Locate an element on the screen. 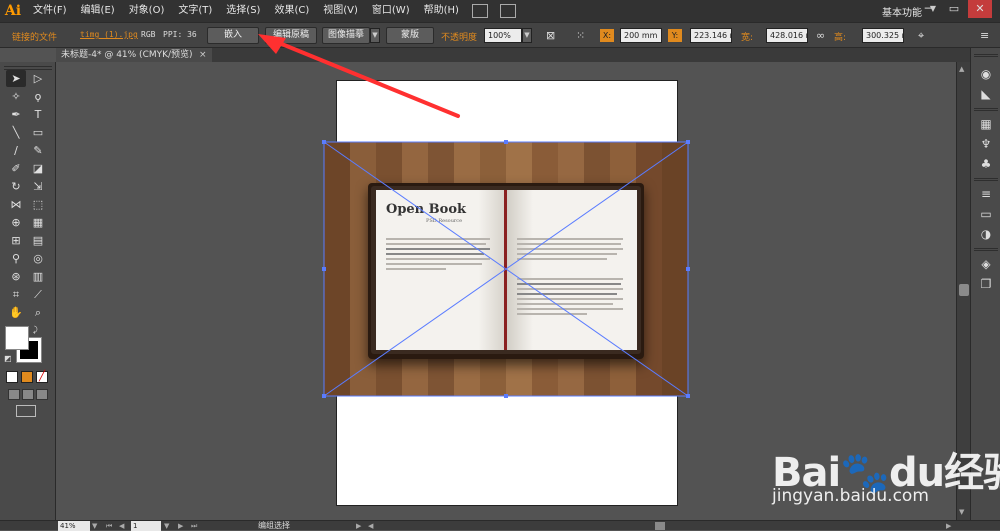 Image resolution: width=1000 pixels, height=531 pixels. gradient-panel-icon: ▭ is located at coordinates (986, 214).